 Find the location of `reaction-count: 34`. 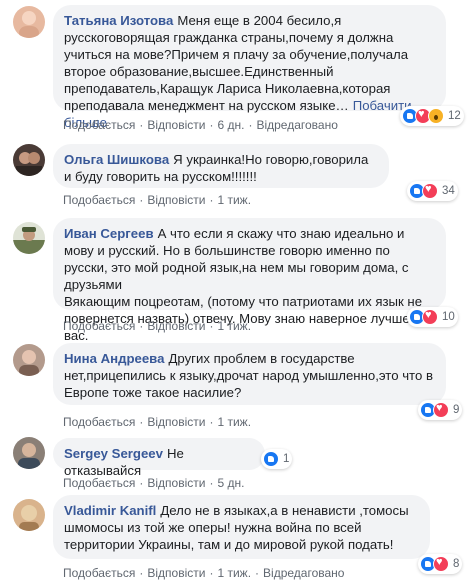

reaction-count: 34 is located at coordinates (448, 191).